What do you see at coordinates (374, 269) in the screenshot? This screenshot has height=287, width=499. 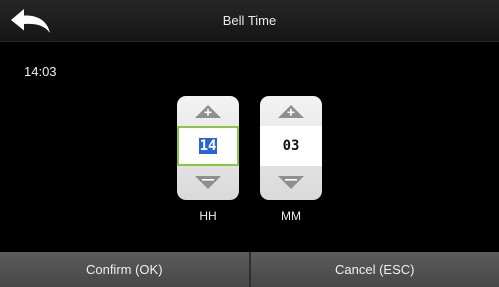 I see `cancel-button: Cancel (ESC)` at bounding box center [374, 269].